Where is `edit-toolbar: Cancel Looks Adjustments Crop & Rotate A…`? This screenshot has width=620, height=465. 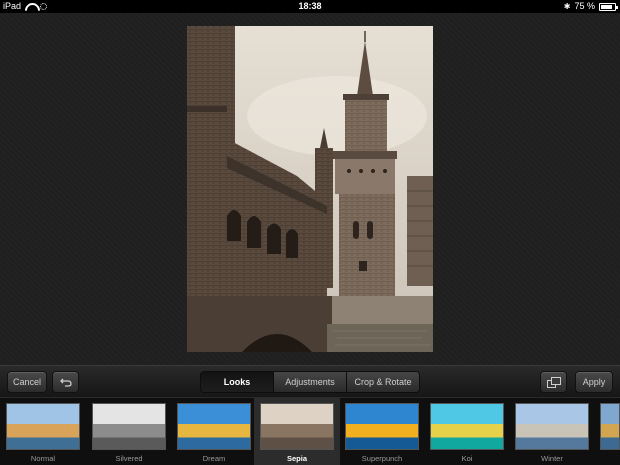 edit-toolbar: Cancel Looks Adjustments Crop & Rotate A… is located at coordinates (310, 381).